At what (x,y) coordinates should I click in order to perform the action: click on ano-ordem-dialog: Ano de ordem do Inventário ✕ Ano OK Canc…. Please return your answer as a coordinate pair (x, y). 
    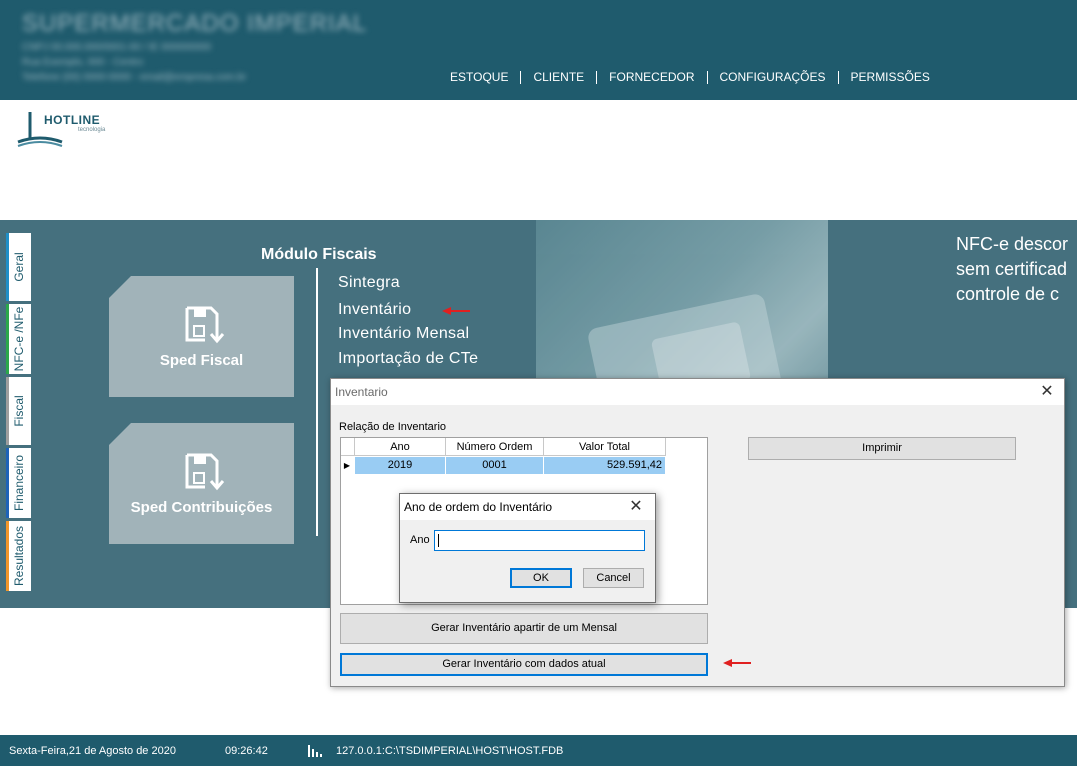
    Looking at the image, I should click on (527, 548).